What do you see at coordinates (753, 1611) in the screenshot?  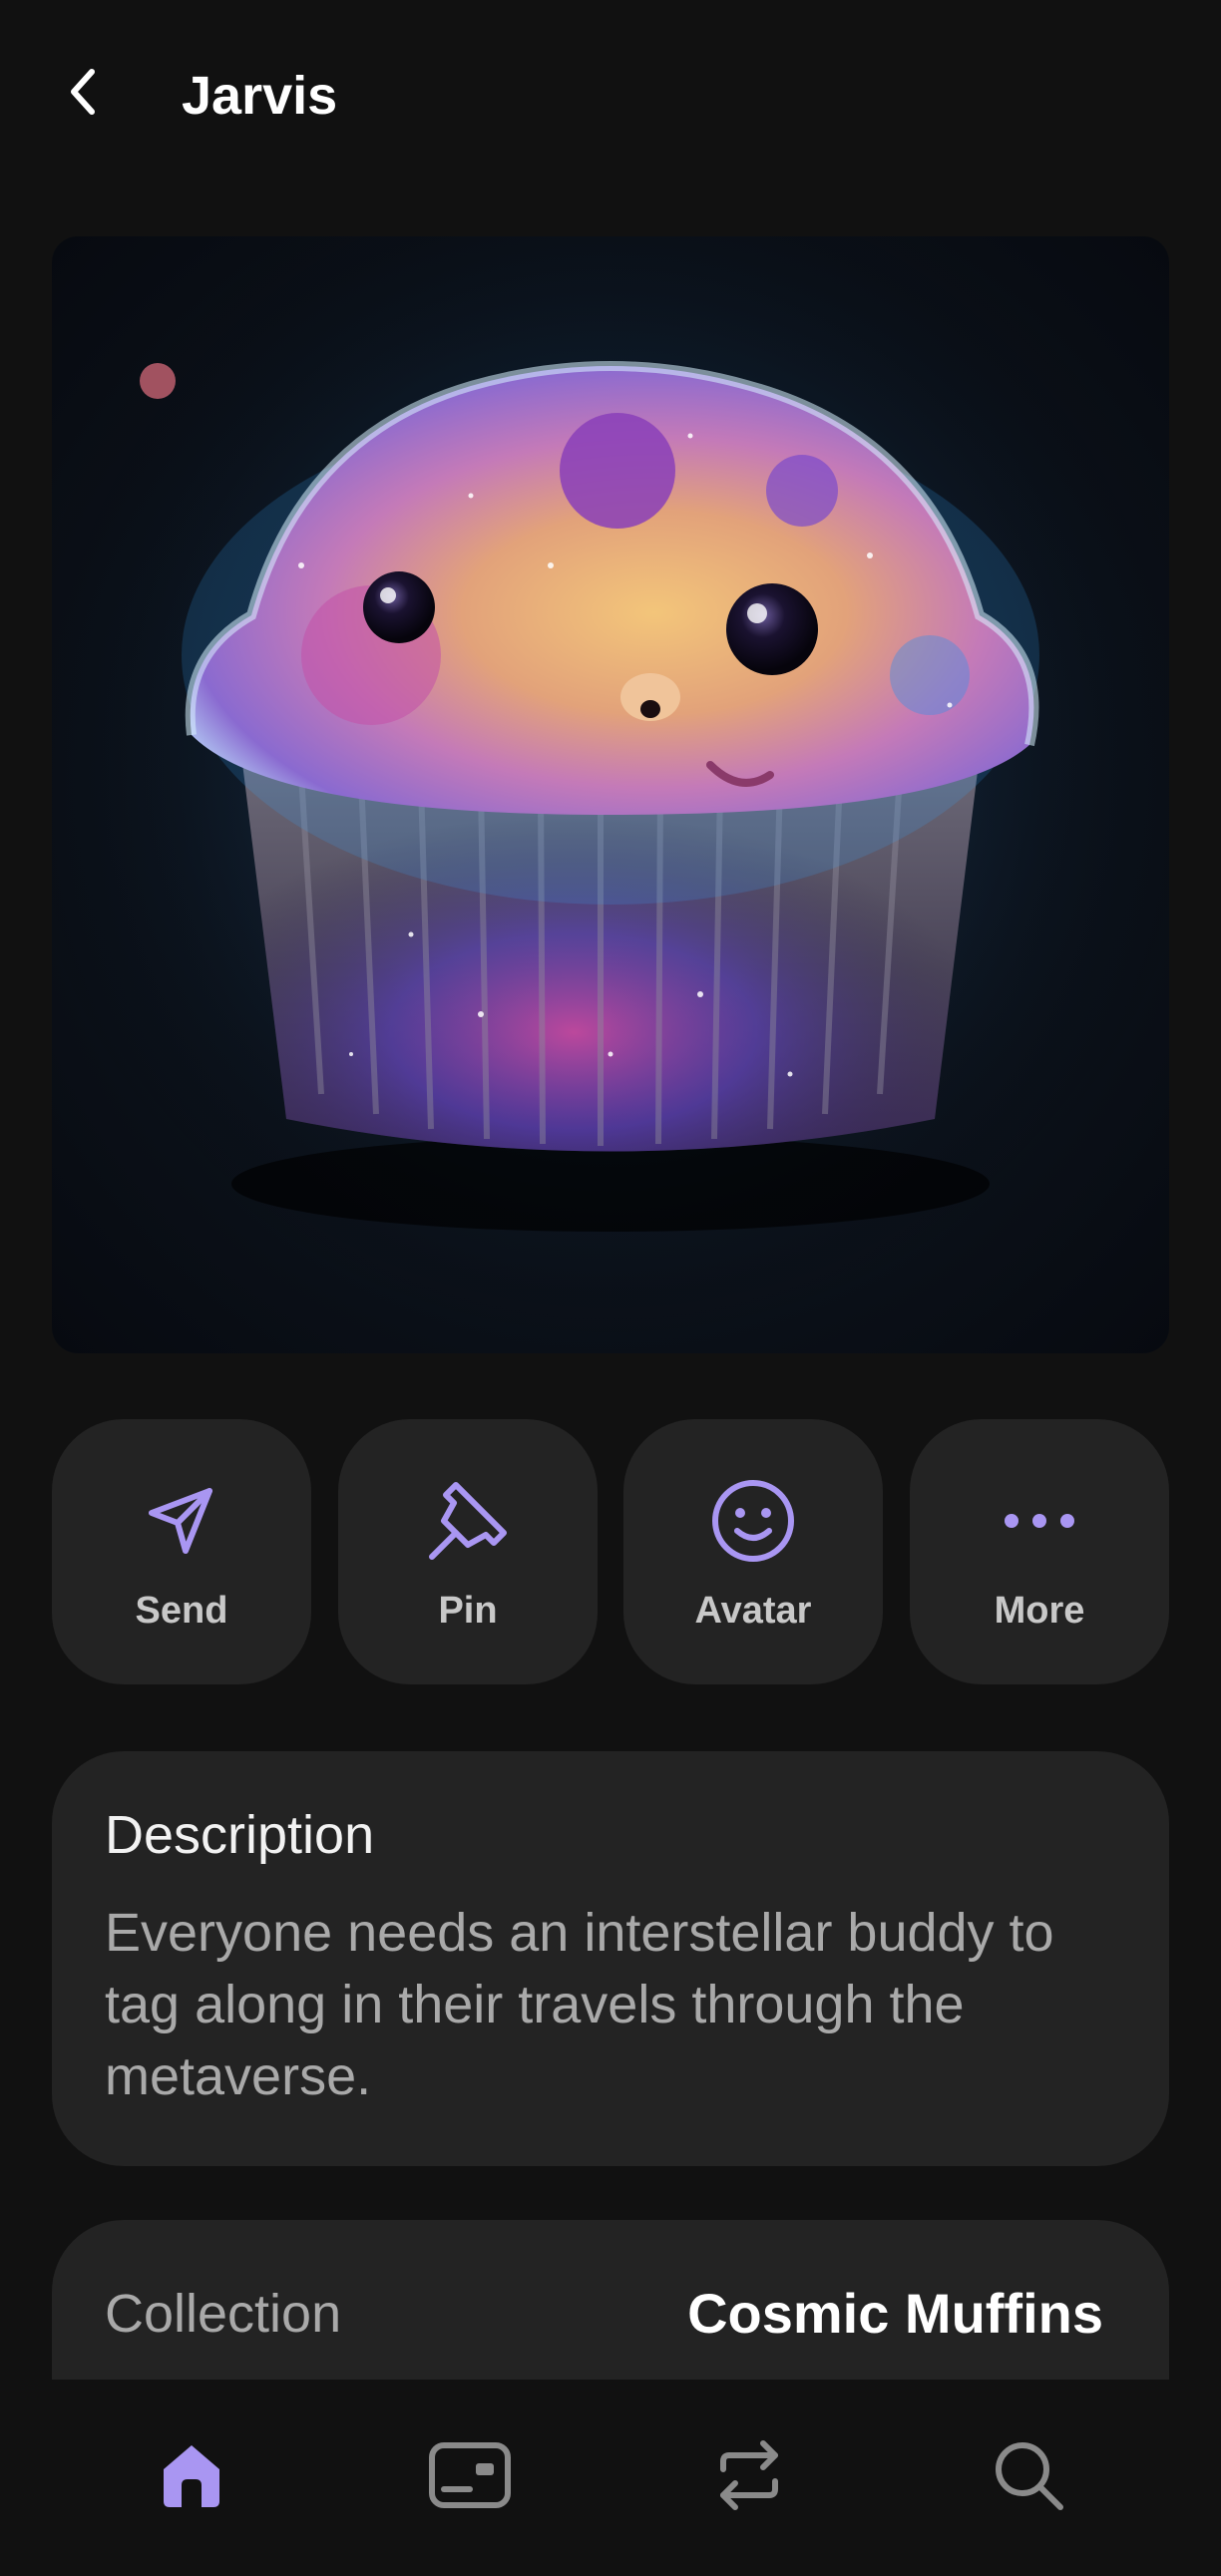 I see `avatar-label: Avatar` at bounding box center [753, 1611].